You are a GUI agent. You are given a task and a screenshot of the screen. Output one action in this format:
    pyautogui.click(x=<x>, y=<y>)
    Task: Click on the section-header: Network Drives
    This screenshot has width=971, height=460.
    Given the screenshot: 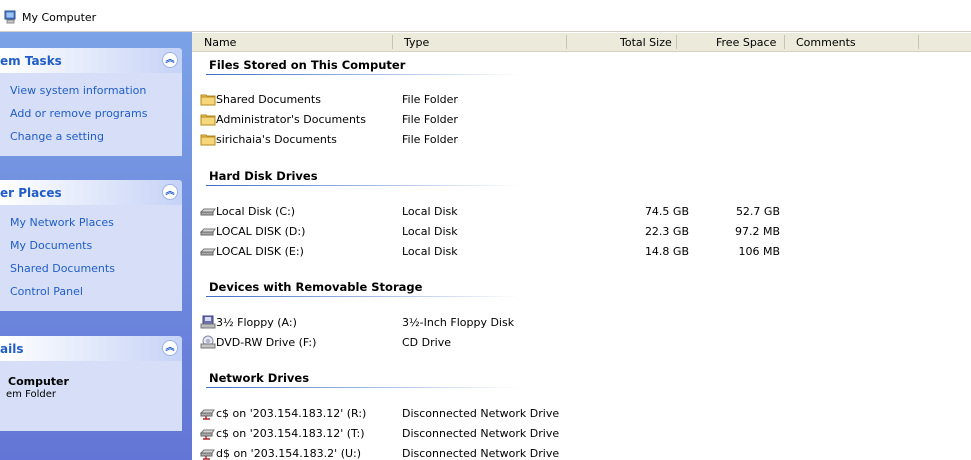 What is the action you would take?
    pyautogui.click(x=259, y=378)
    